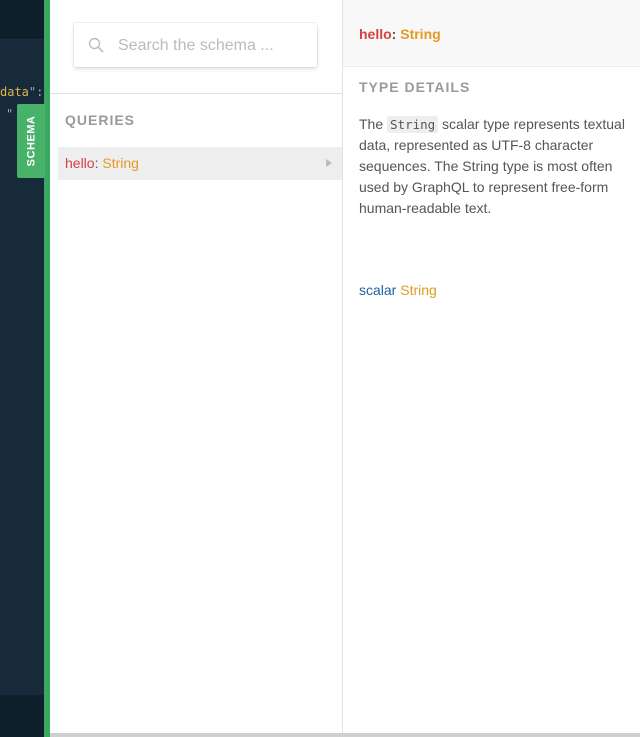  I want to click on code-punct: ":, so click(36, 92).